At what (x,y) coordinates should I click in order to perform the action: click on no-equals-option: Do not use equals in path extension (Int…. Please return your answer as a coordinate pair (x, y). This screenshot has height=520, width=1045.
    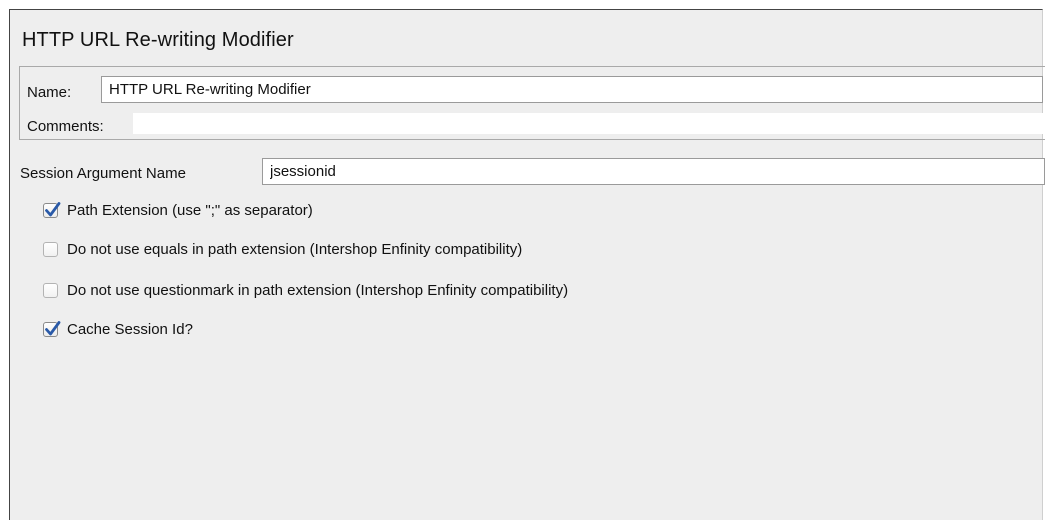
    Looking at the image, I should click on (282, 249).